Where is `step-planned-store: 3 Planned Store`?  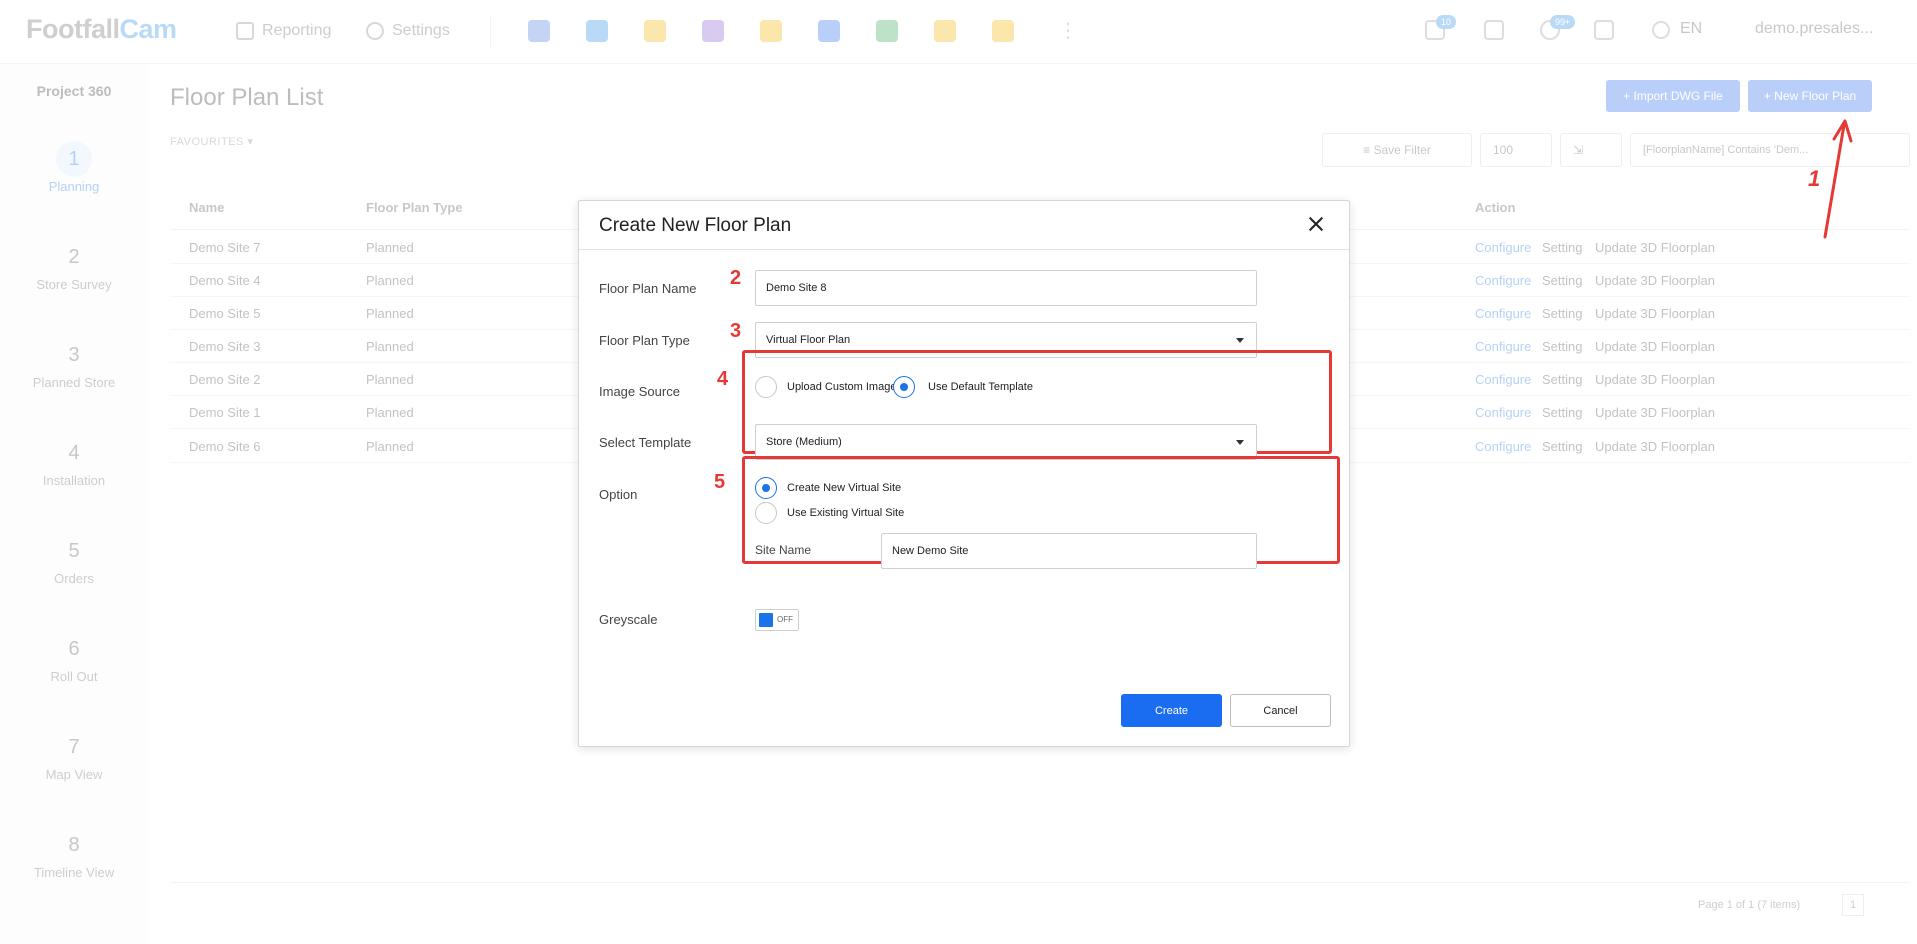 step-planned-store: 3 Planned Store is located at coordinates (74, 363).